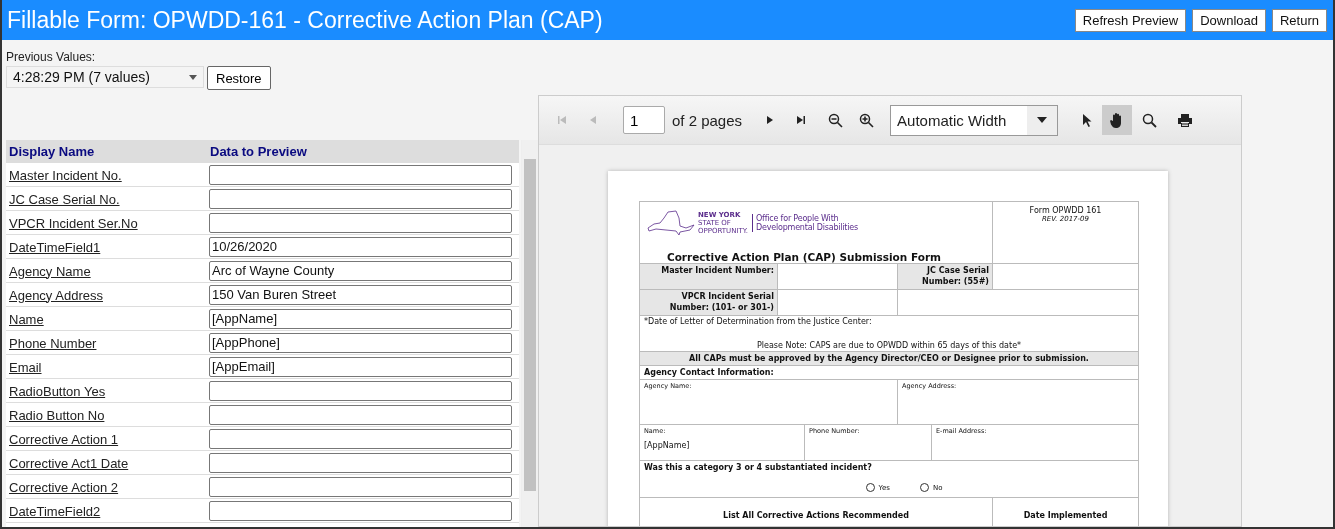 This screenshot has height=529, width=1335. What do you see at coordinates (258, 151) in the screenshot?
I see `column-header: Data to Preview` at bounding box center [258, 151].